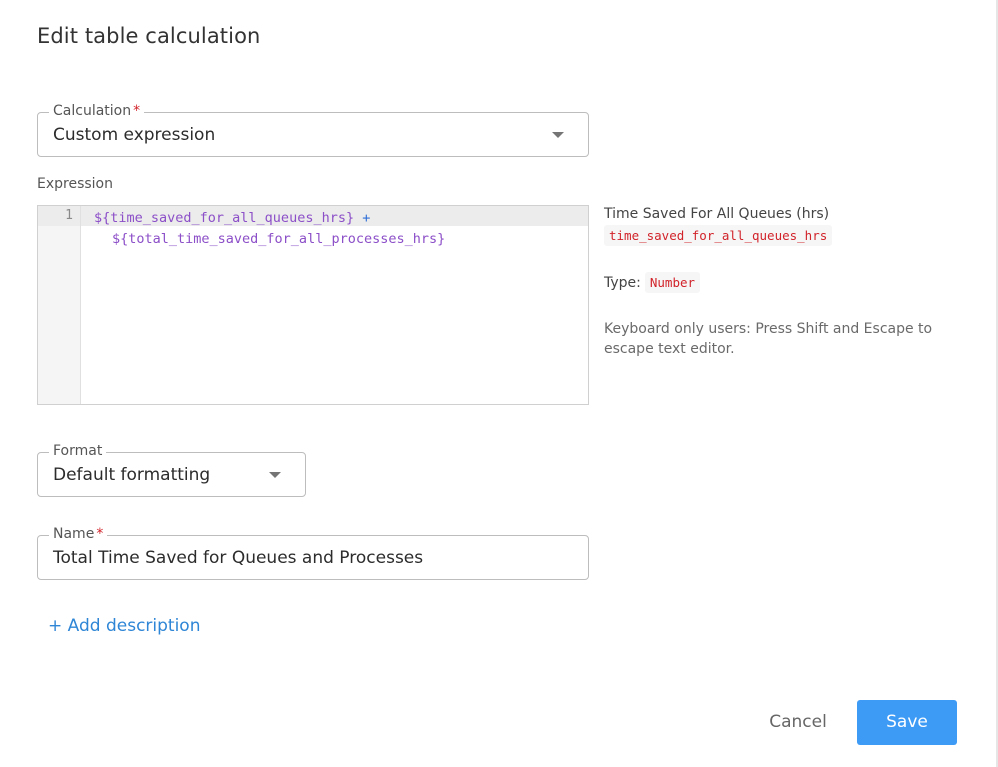 Image resolution: width=998 pixels, height=767 pixels. I want to click on cancel-button: Cancel, so click(798, 722).